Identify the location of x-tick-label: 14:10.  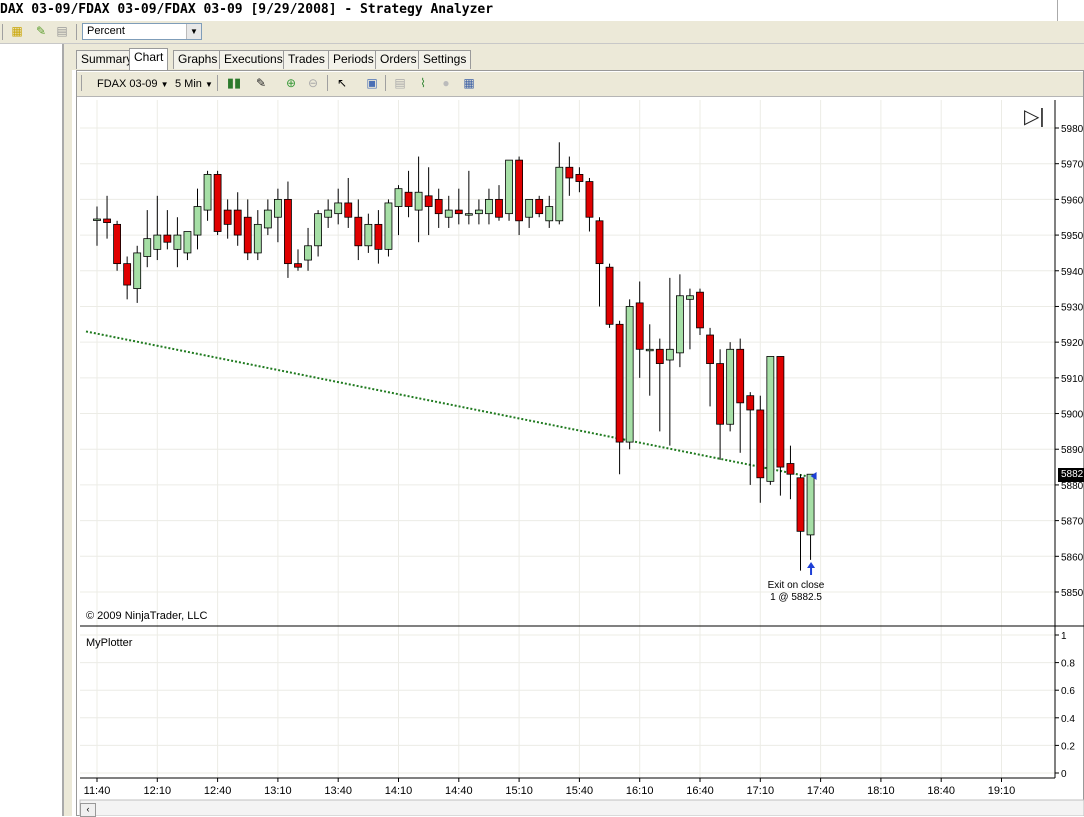
(399, 791).